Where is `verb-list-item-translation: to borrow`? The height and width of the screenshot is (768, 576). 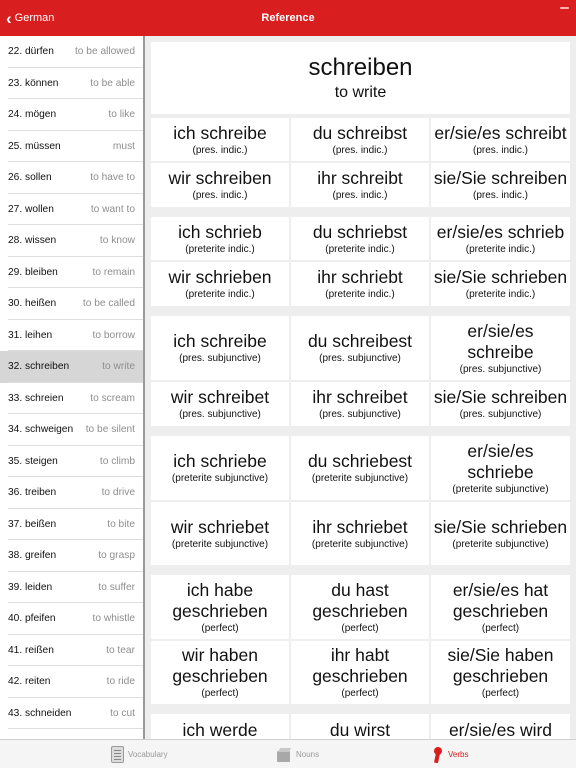 verb-list-item-translation: to borrow is located at coordinates (113, 335).